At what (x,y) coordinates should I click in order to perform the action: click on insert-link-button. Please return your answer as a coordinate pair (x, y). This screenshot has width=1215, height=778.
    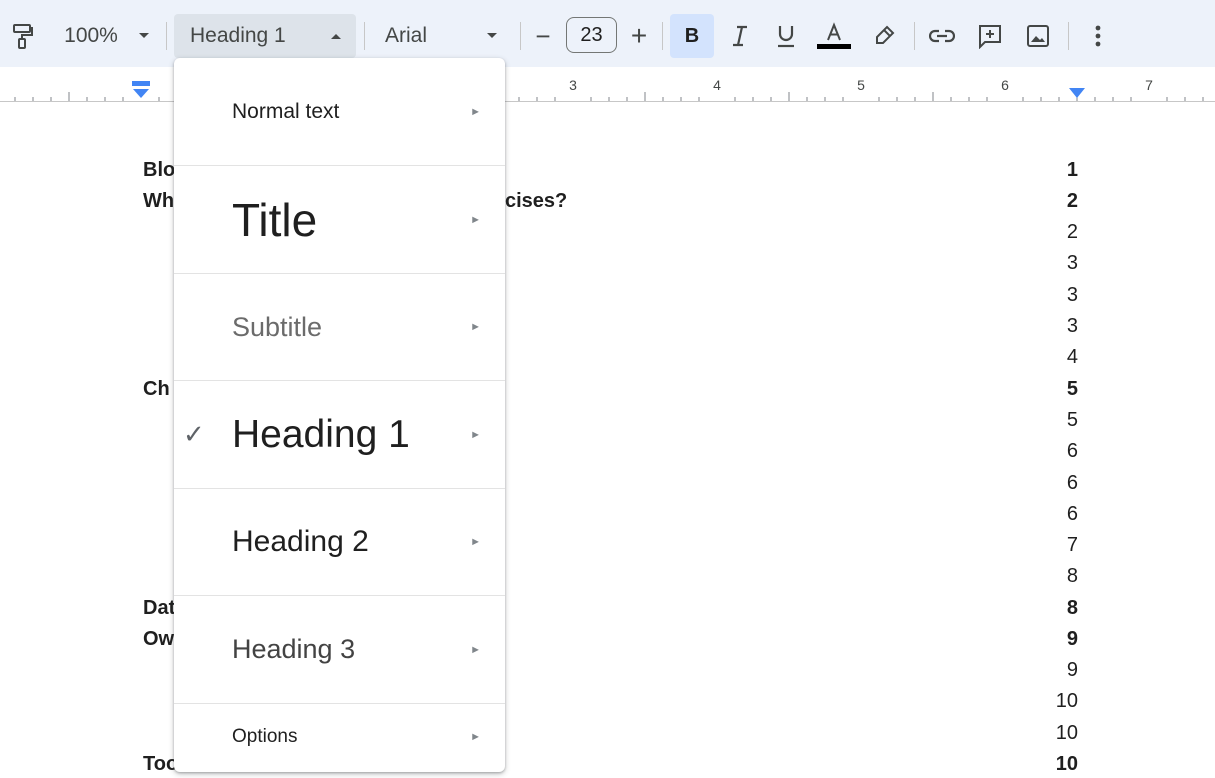
    Looking at the image, I should click on (942, 36).